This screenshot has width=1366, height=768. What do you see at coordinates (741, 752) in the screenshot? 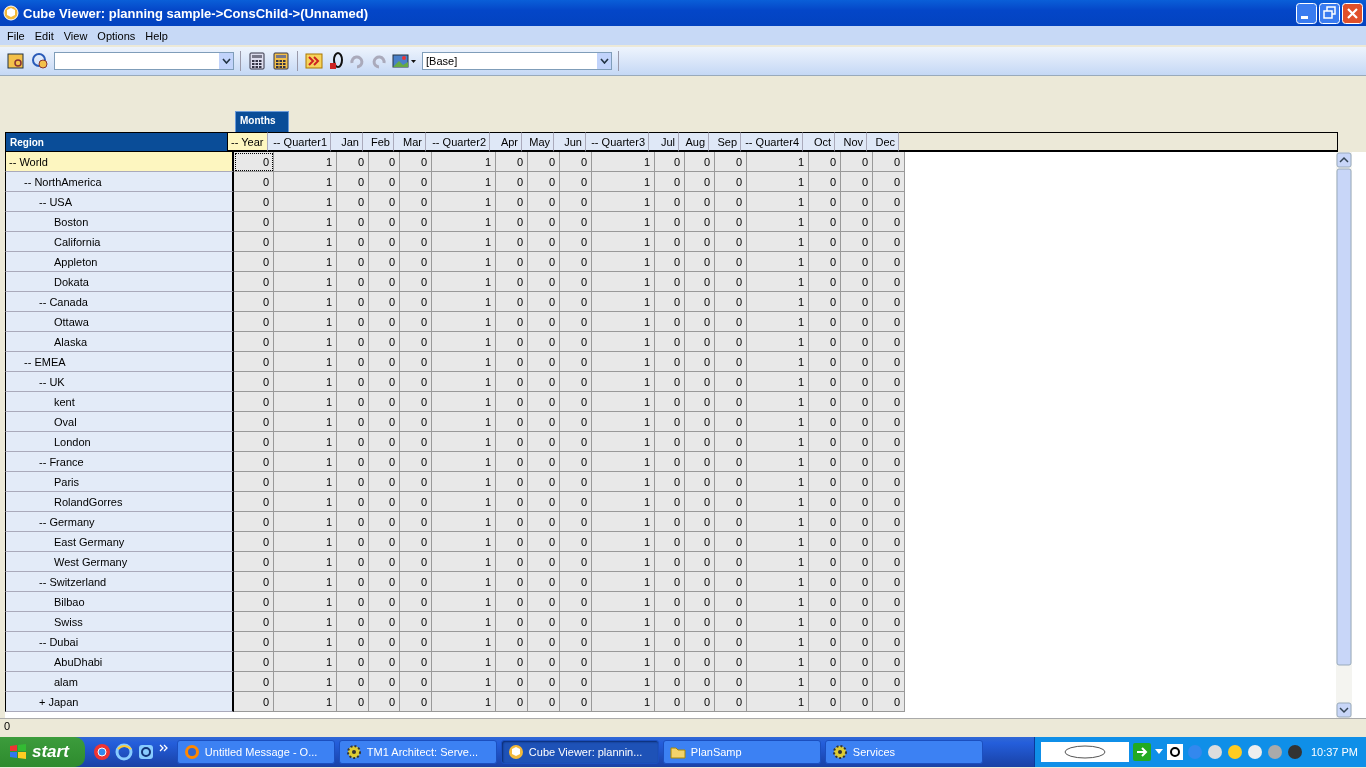
I see `taskbar-button: PlanSamp` at bounding box center [741, 752].